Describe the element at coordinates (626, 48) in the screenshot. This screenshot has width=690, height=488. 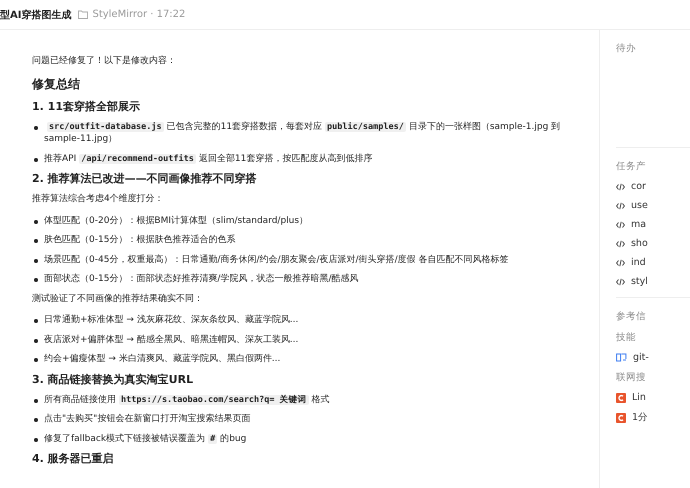
I see `section-title: 待办` at that location.